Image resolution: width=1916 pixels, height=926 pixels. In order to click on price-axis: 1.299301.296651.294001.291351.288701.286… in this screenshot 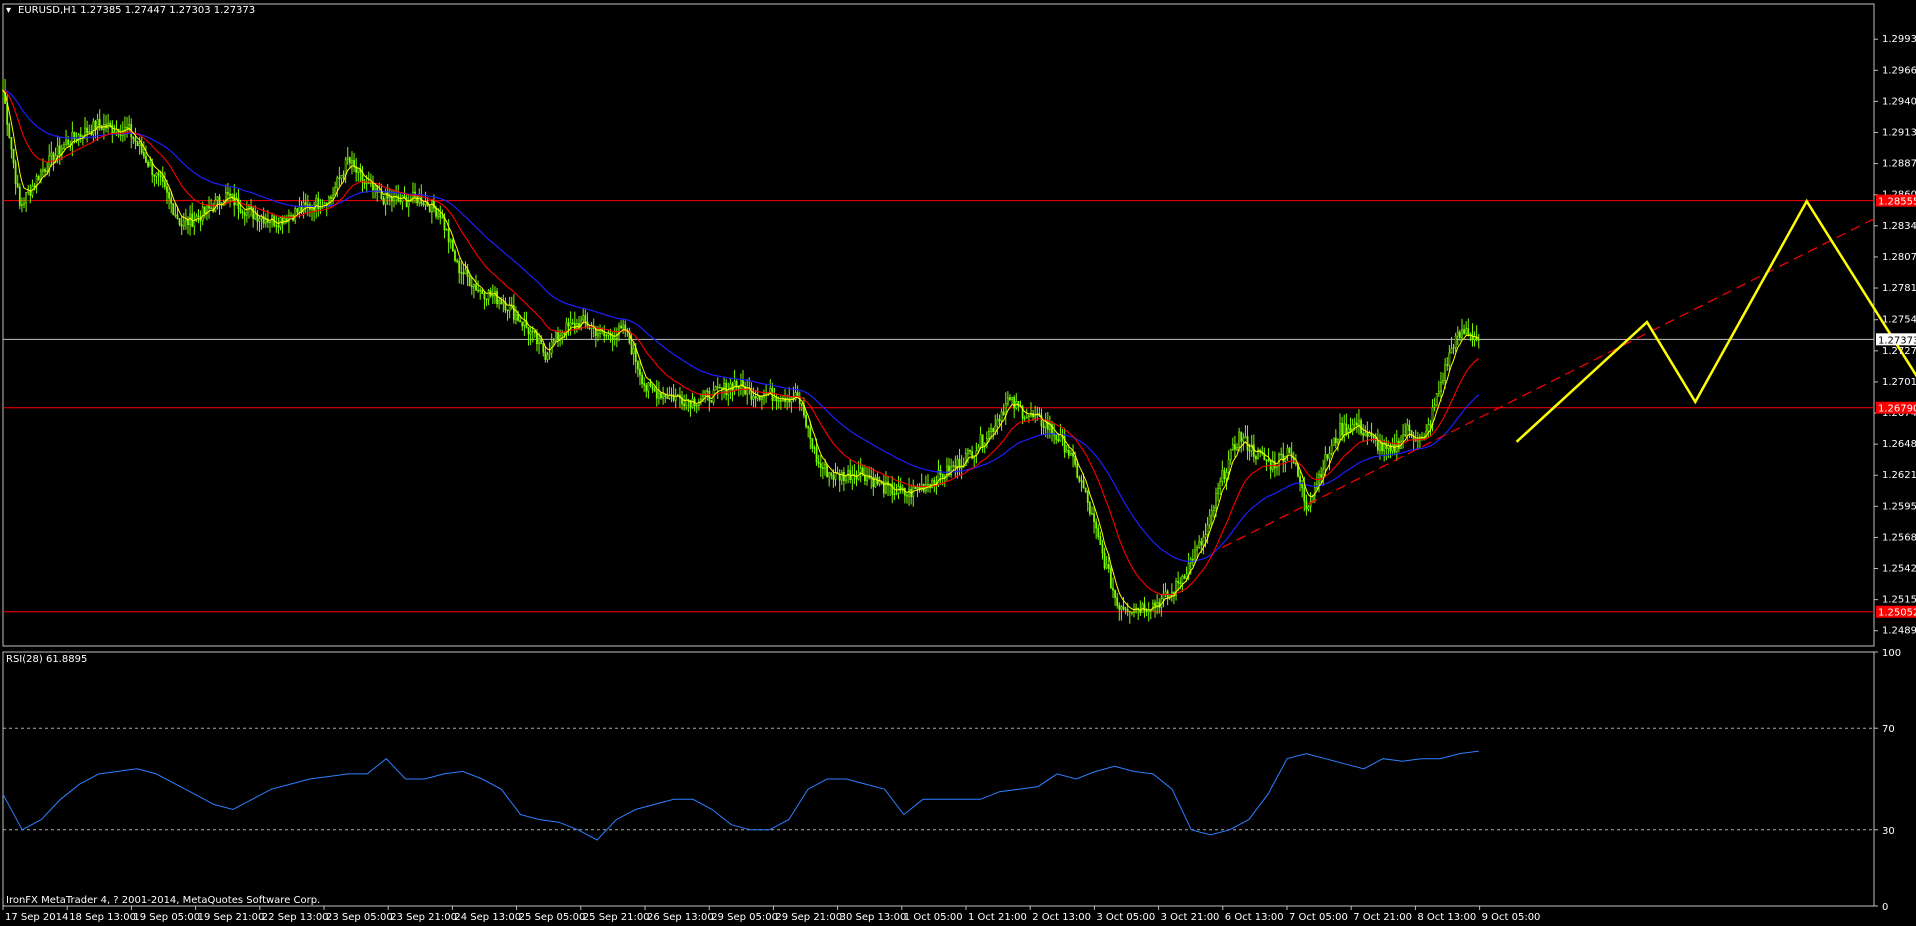, I will do `click(1895, 473)`.